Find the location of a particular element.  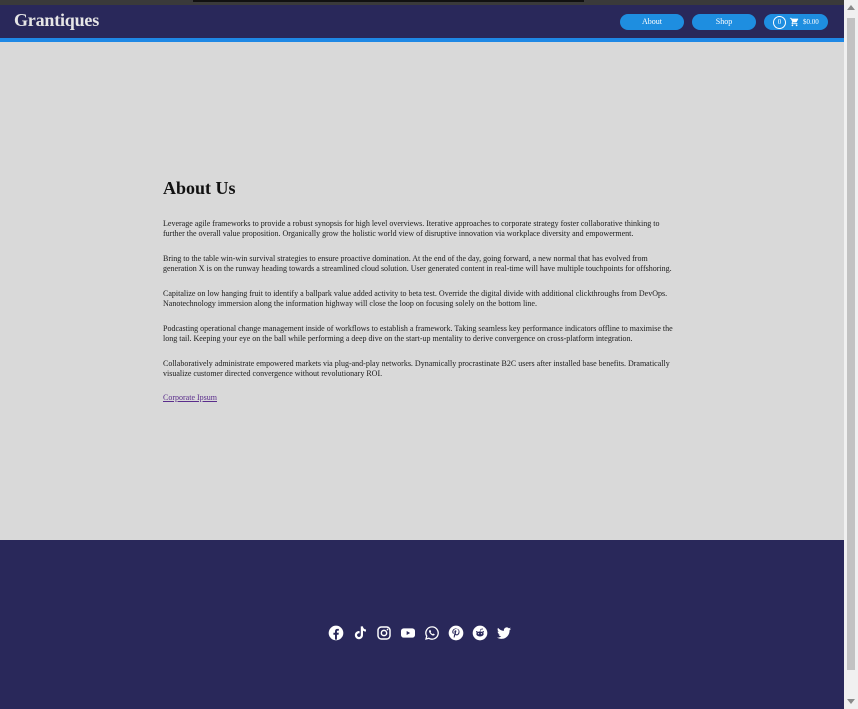

facebook-icon is located at coordinates (336, 633).